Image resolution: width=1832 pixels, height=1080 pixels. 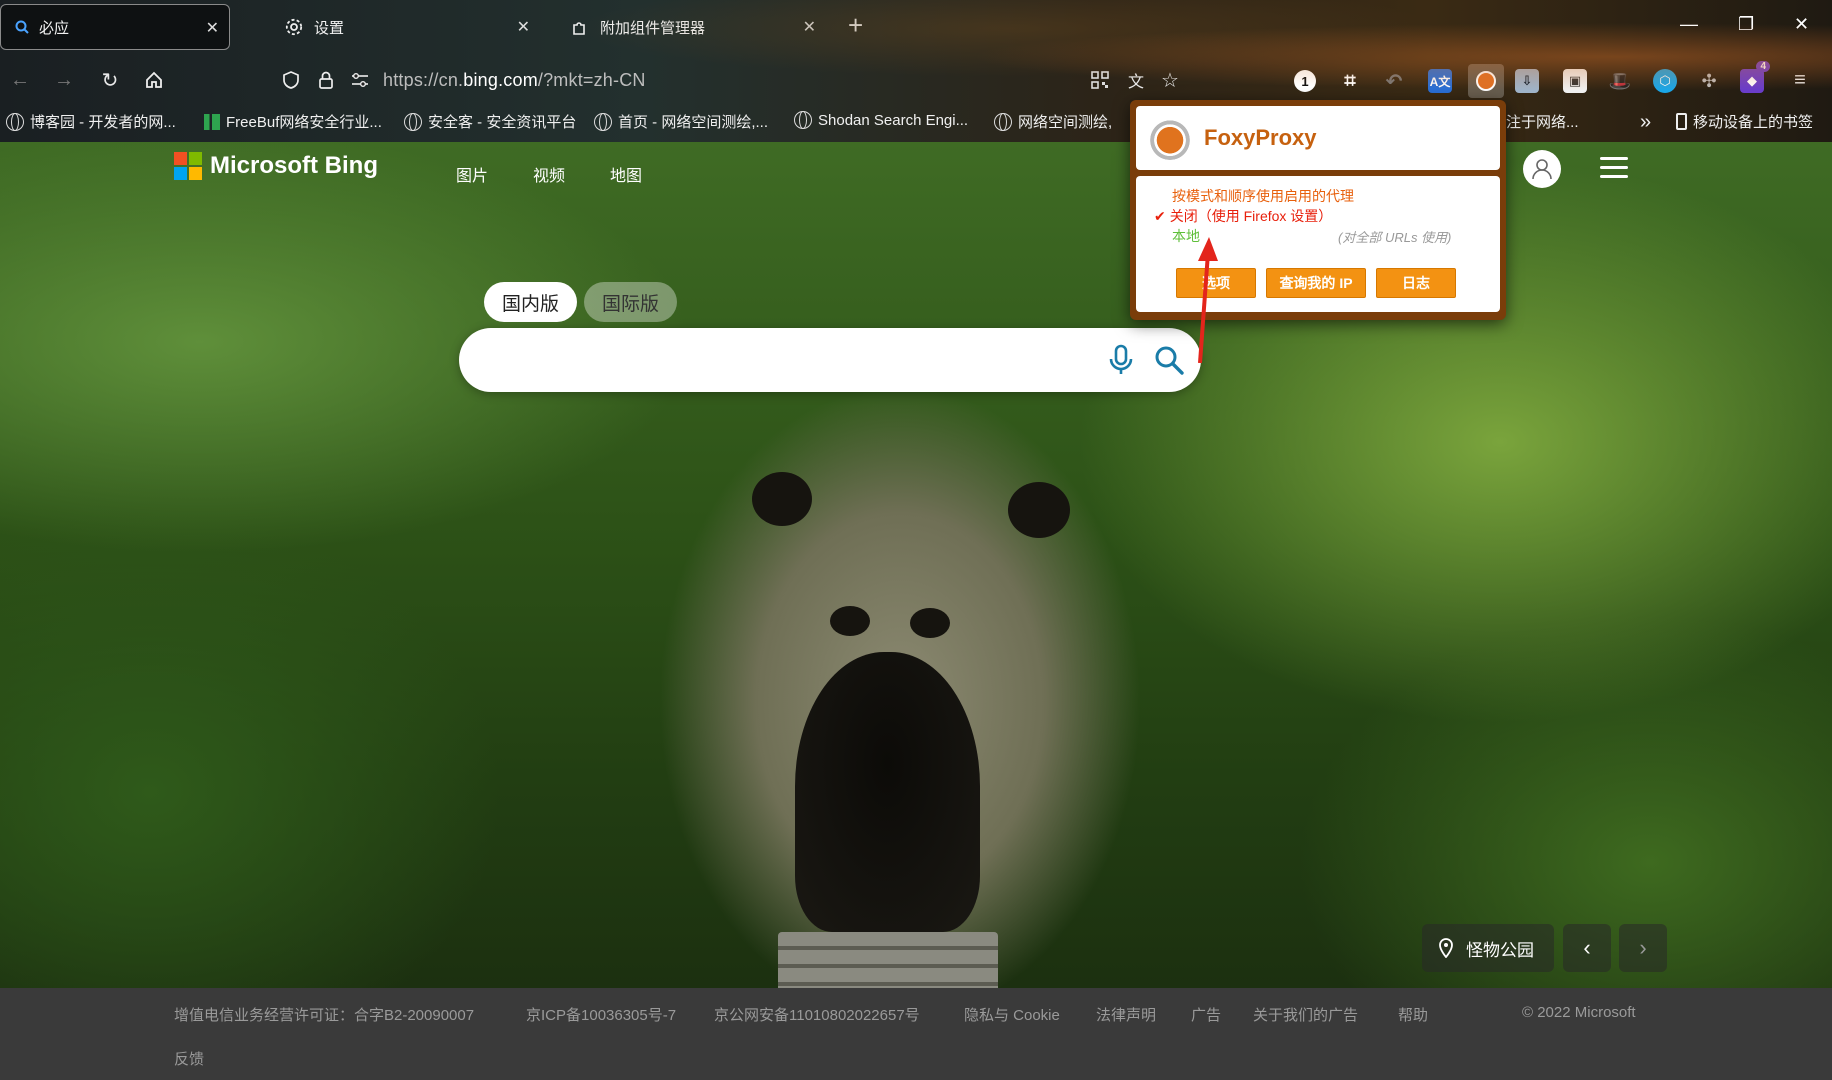 I want to click on log-button: 日志, so click(x=1416, y=283).